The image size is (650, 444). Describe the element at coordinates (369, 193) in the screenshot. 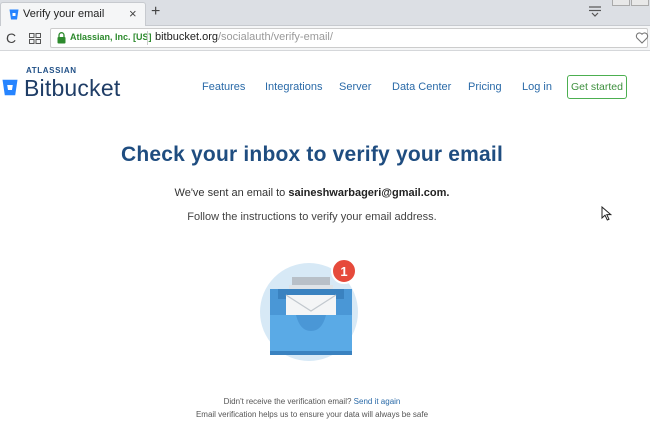

I see `email-address: saineshwarbageri@gmail.com.` at that location.